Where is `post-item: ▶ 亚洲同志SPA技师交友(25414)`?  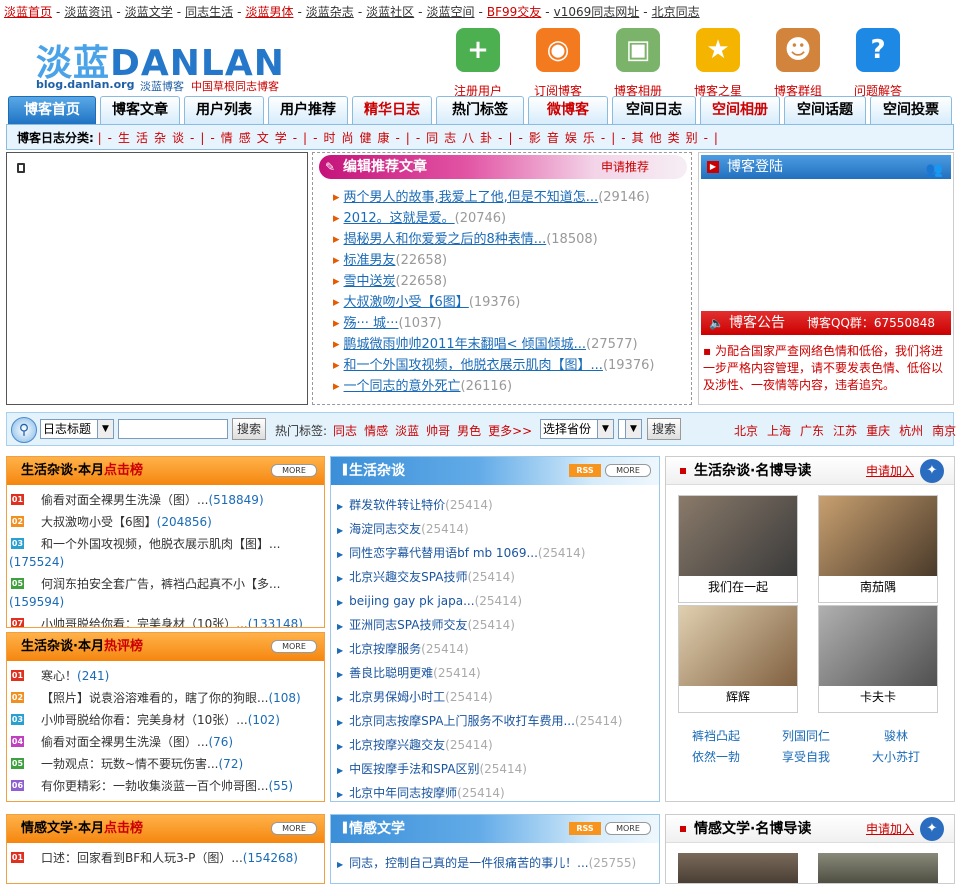
post-item: ▶ 亚洲同志SPA技师交友(25414) is located at coordinates (479, 625).